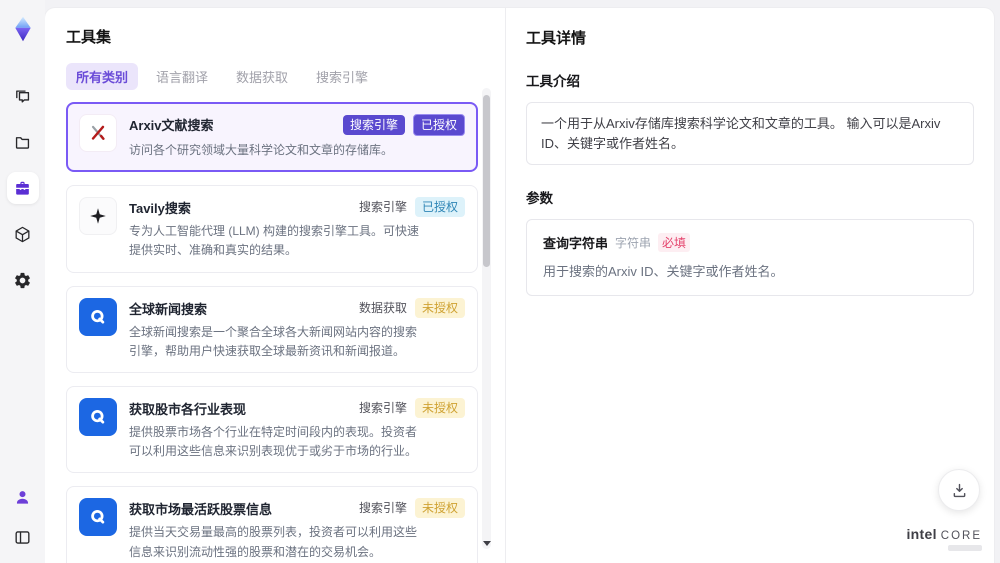 Image resolution: width=1000 pixels, height=563 pixels. I want to click on folder-icon, so click(22, 142).